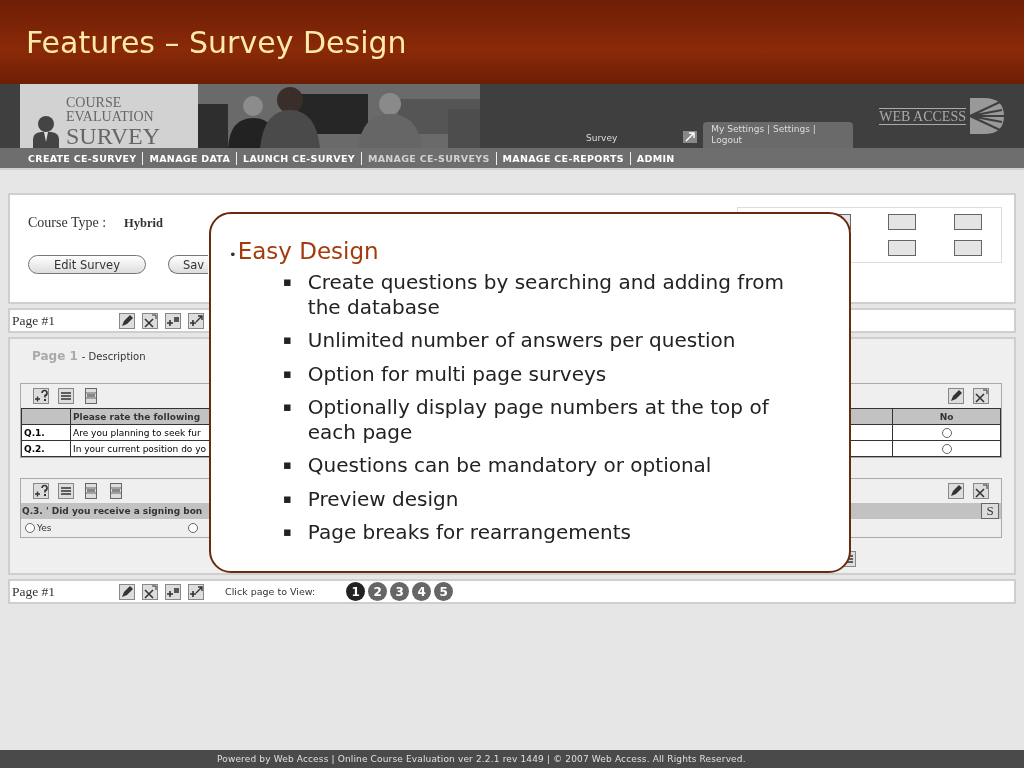 Image resolution: width=1024 pixels, height=768 pixels. Describe the element at coordinates (690, 137) in the screenshot. I see `external-link-icon` at that location.